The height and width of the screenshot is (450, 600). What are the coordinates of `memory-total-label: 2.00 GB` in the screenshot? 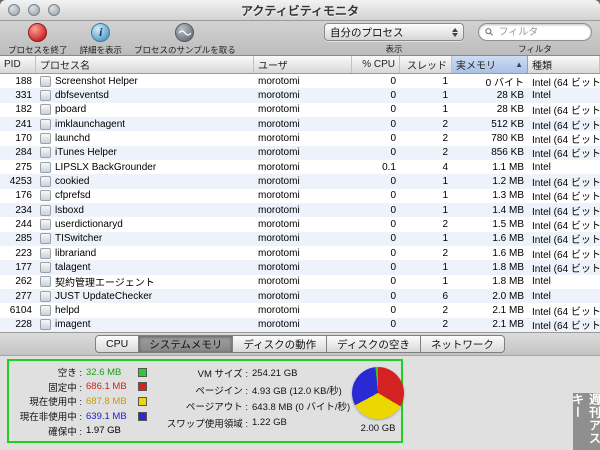 It's located at (378, 428).